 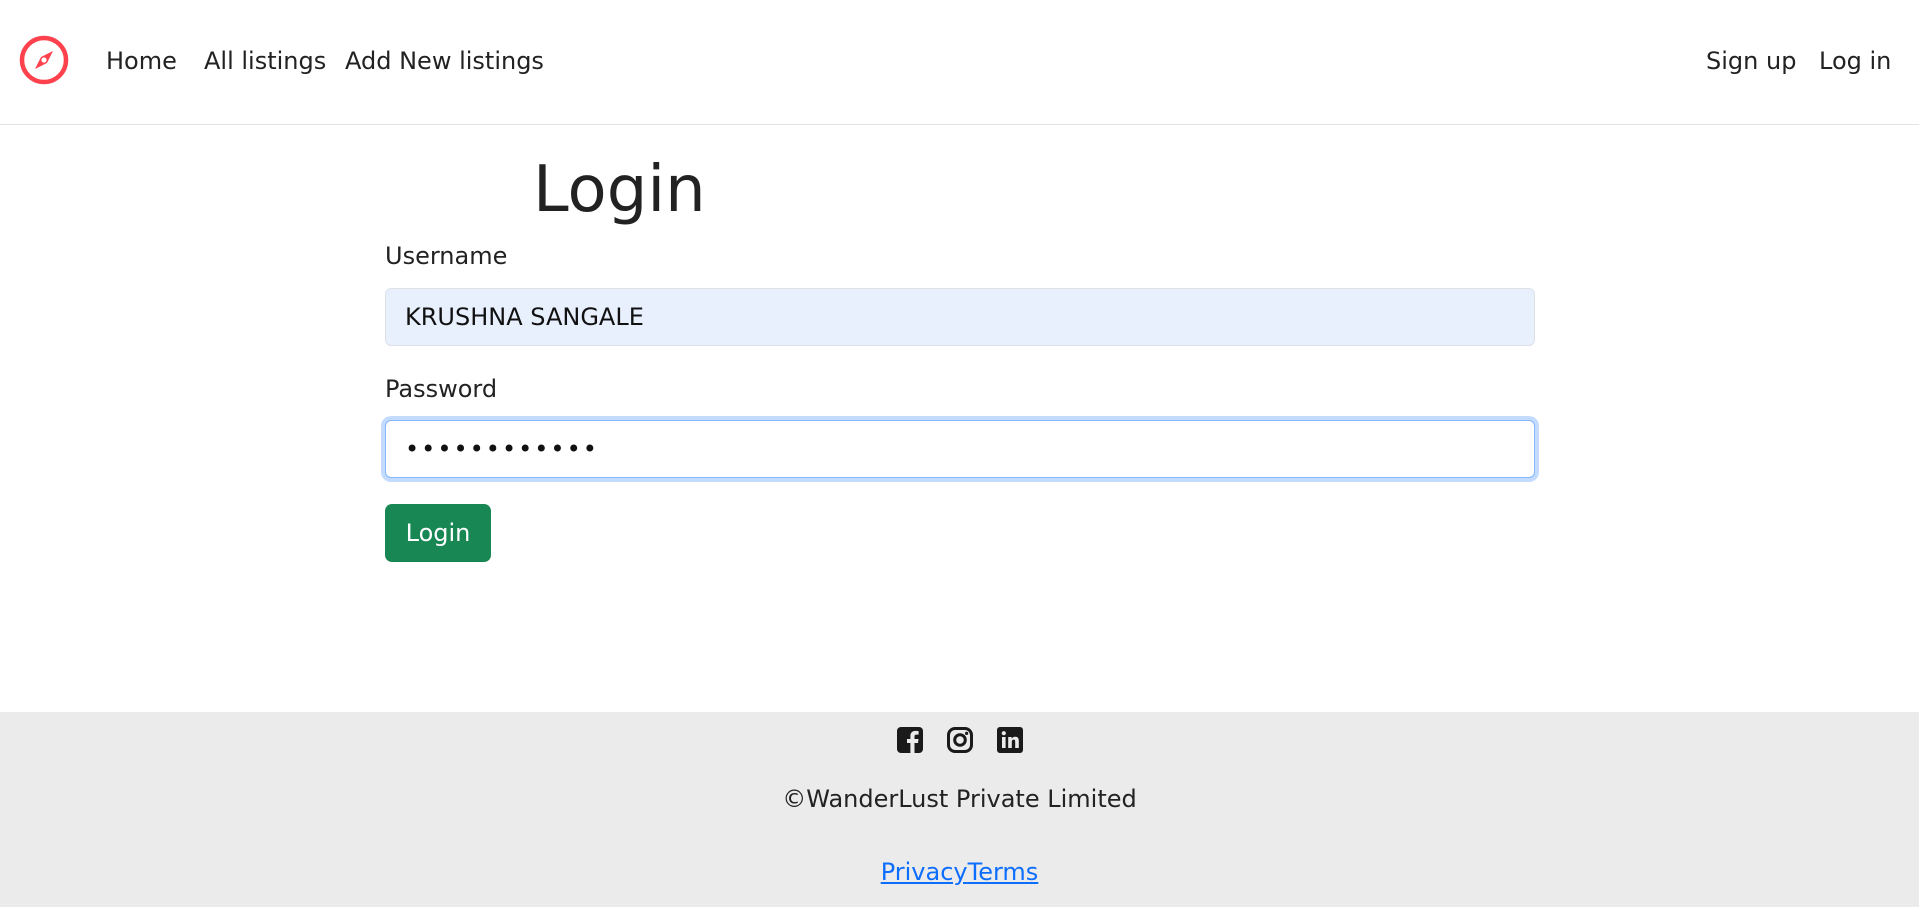 I want to click on linkedin-link, so click(x=1010, y=740).